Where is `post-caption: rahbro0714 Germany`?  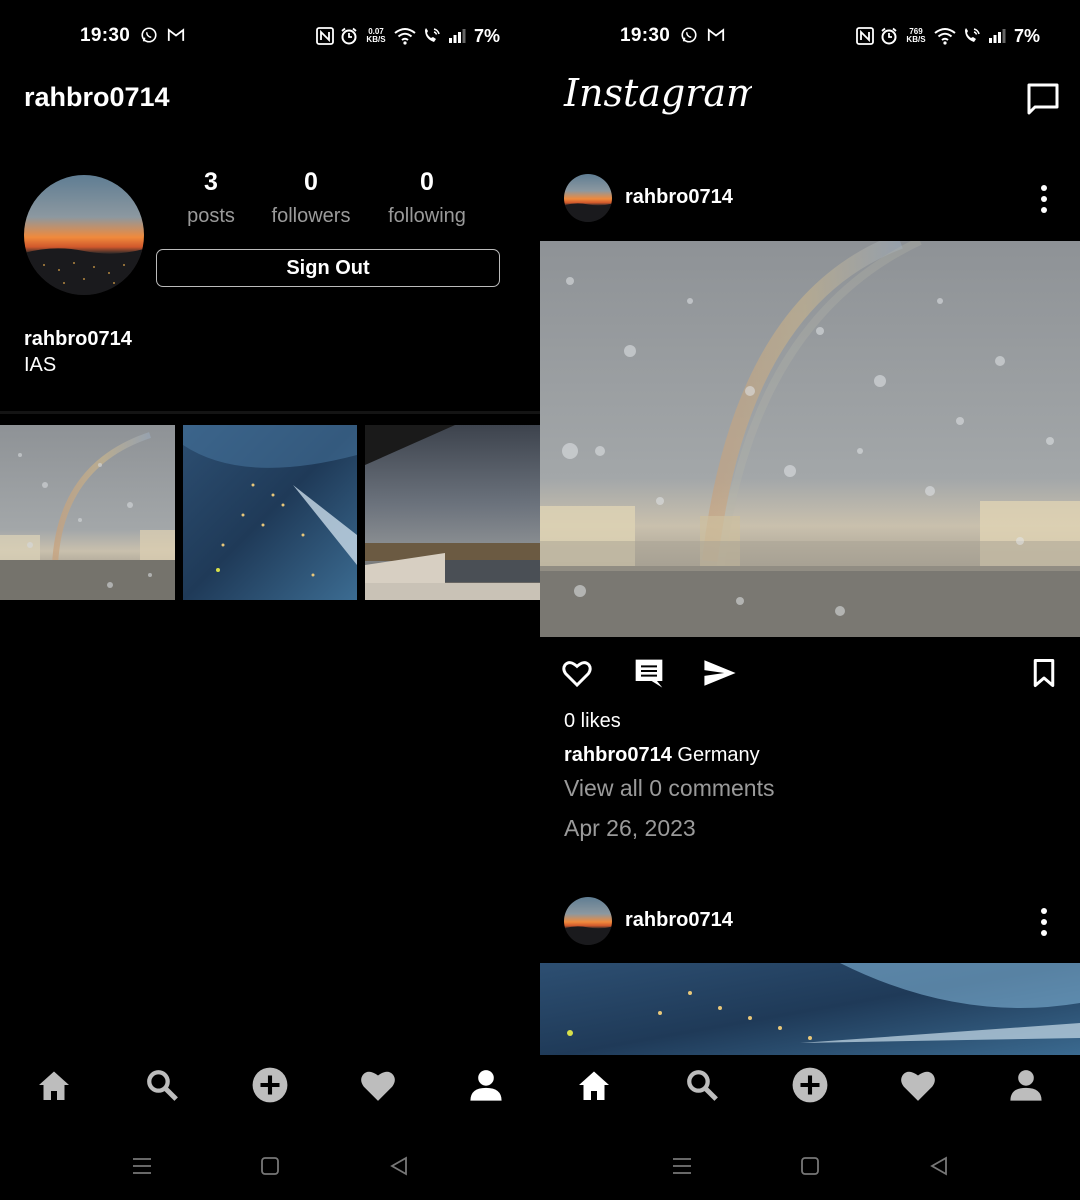 post-caption: rahbro0714 Germany is located at coordinates (662, 755).